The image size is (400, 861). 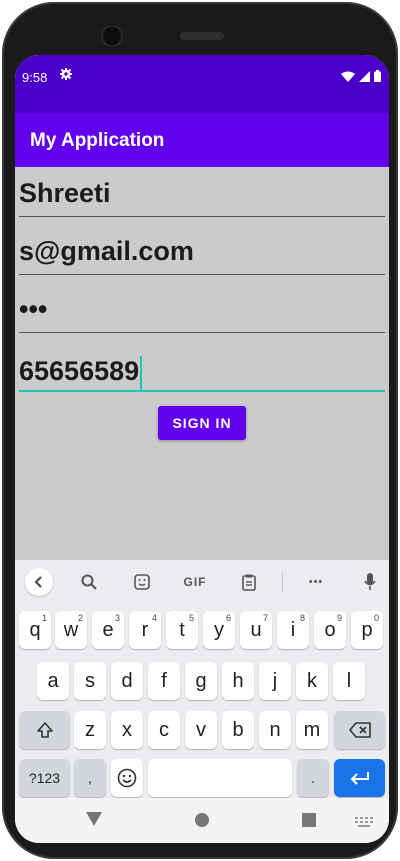 What do you see at coordinates (275, 730) in the screenshot?
I see `key-n: n` at bounding box center [275, 730].